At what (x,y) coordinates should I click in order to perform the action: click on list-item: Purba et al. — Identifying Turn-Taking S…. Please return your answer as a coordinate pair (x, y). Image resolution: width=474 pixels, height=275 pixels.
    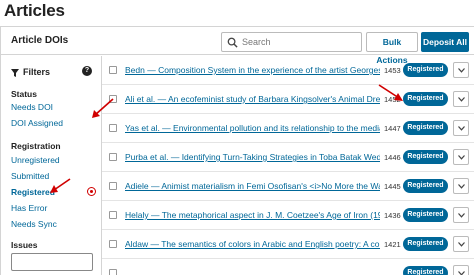
    Looking at the image, I should click on (288, 157).